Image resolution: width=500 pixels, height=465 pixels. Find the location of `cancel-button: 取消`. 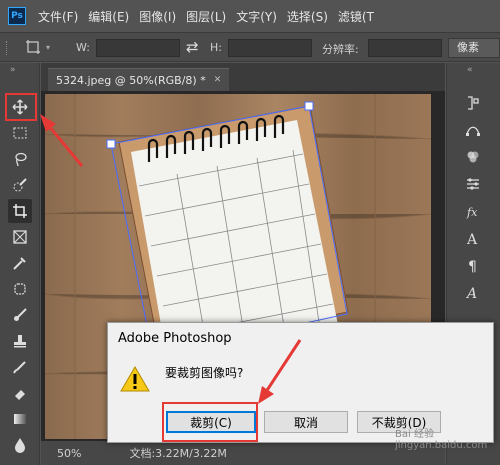

cancel-button: 取消 is located at coordinates (306, 422).